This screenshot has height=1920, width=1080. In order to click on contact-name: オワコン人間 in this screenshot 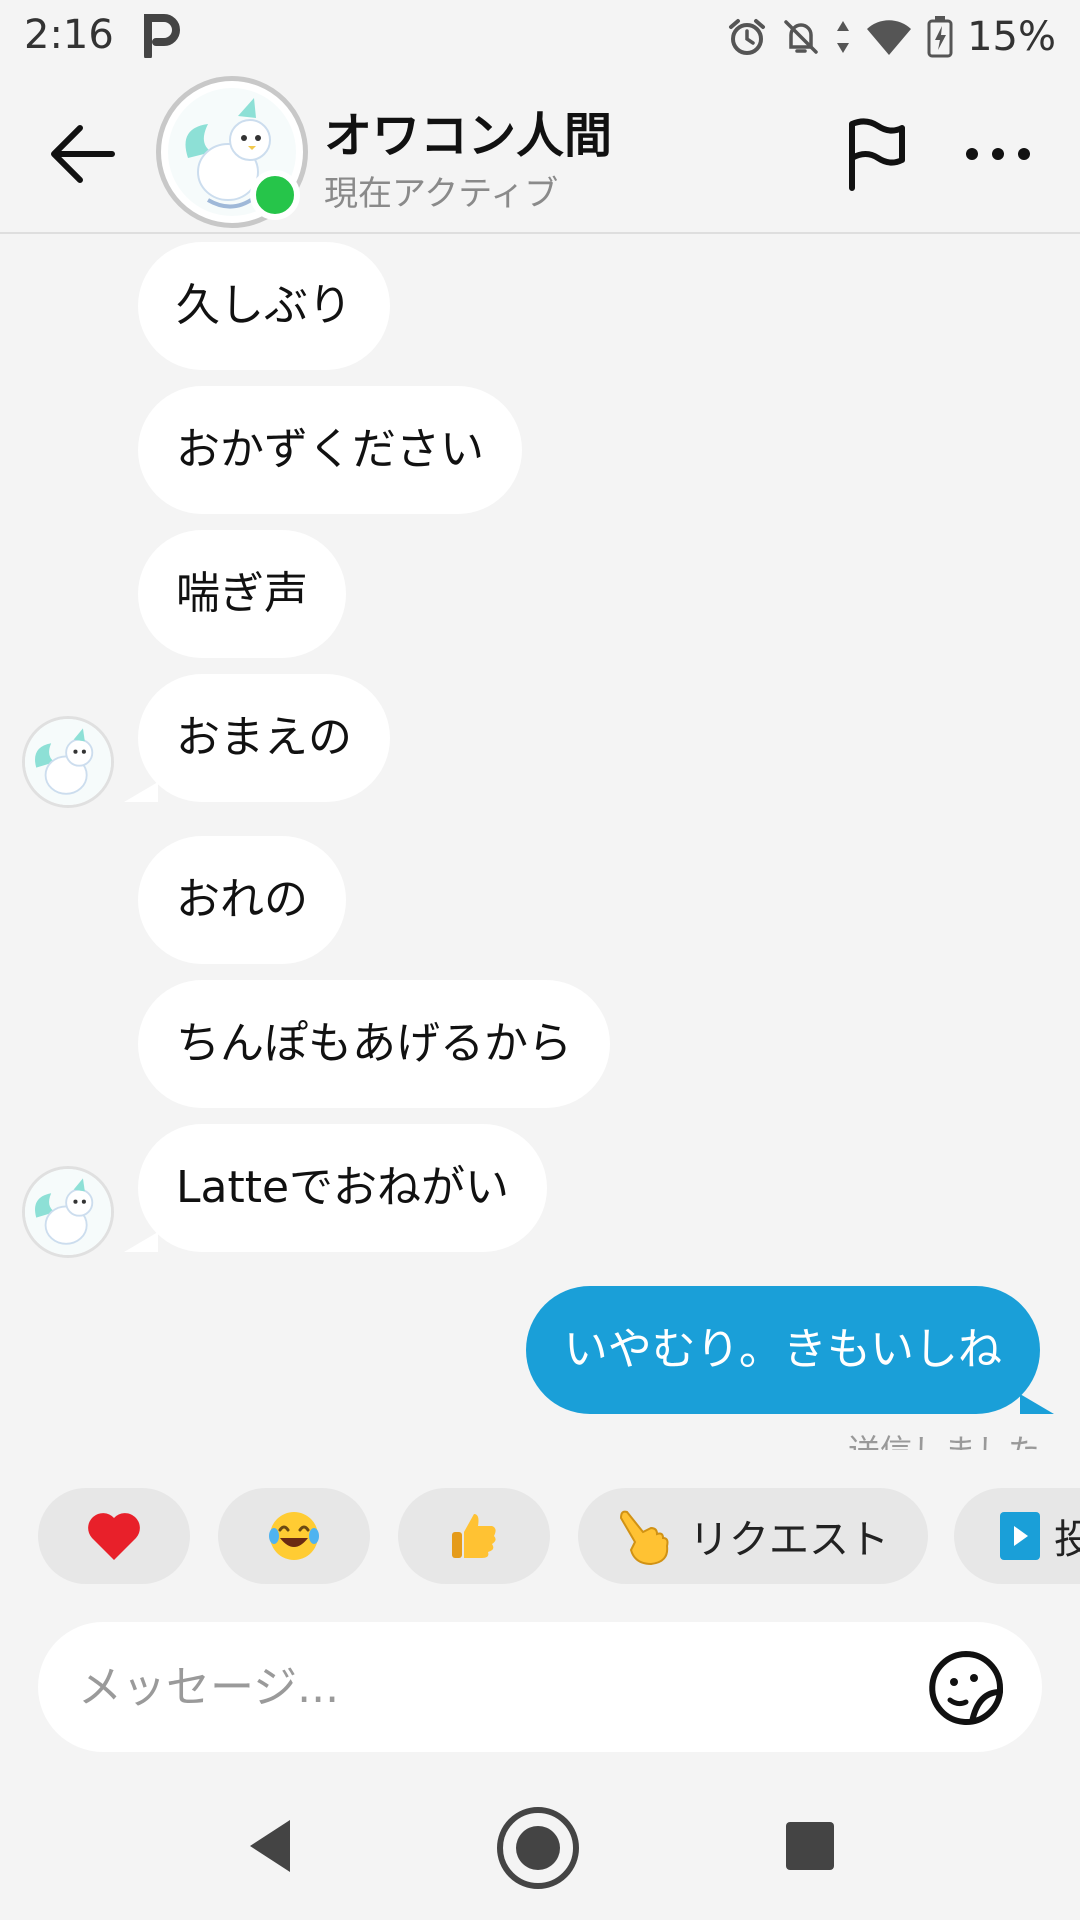, I will do `click(468, 131)`.